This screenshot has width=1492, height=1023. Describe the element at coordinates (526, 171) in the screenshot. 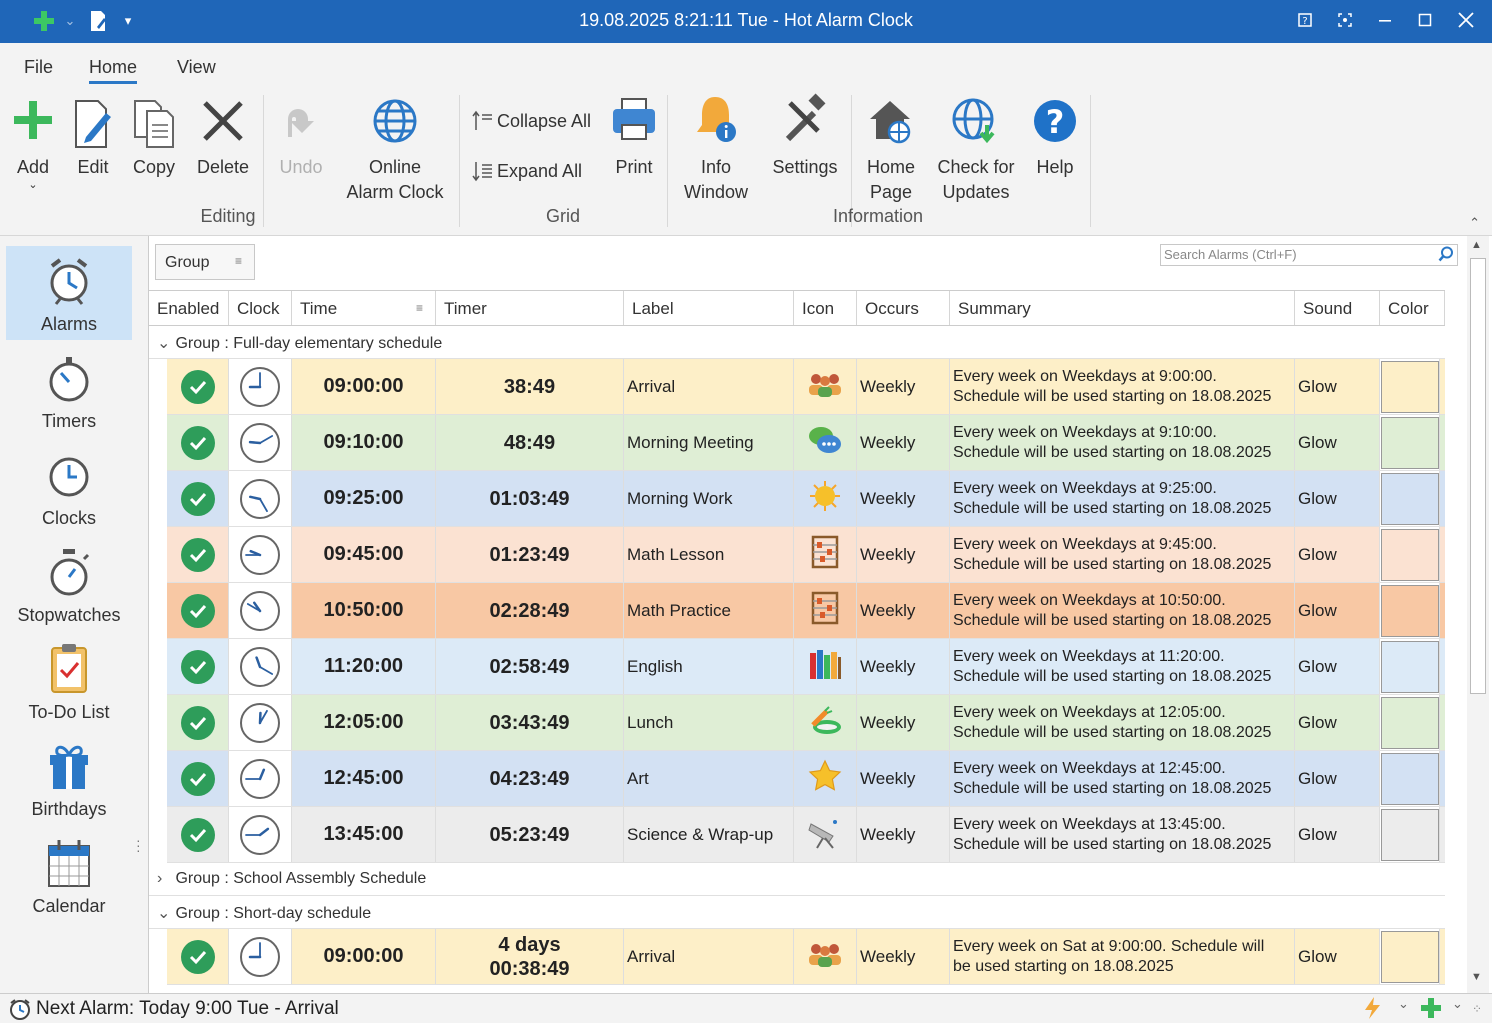

I see `expand-all-button: Expand All` at that location.